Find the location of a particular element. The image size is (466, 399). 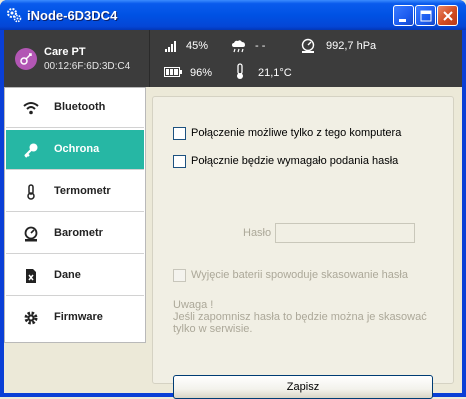

sidebar-item-termometr: Termometr is located at coordinates (75, 192).